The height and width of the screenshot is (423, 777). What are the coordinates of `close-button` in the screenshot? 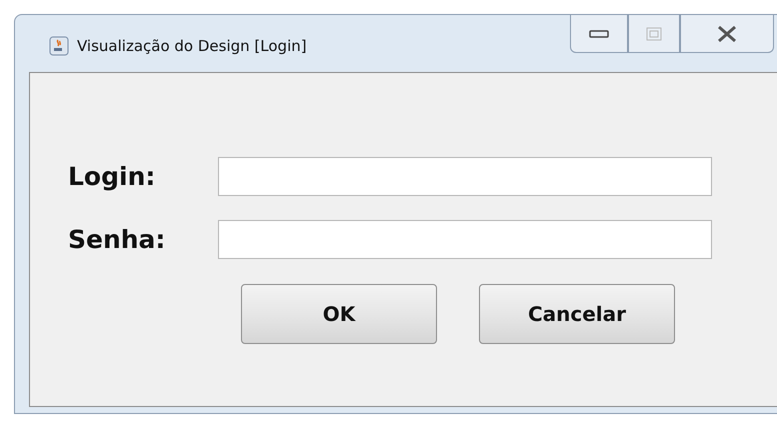 It's located at (727, 34).